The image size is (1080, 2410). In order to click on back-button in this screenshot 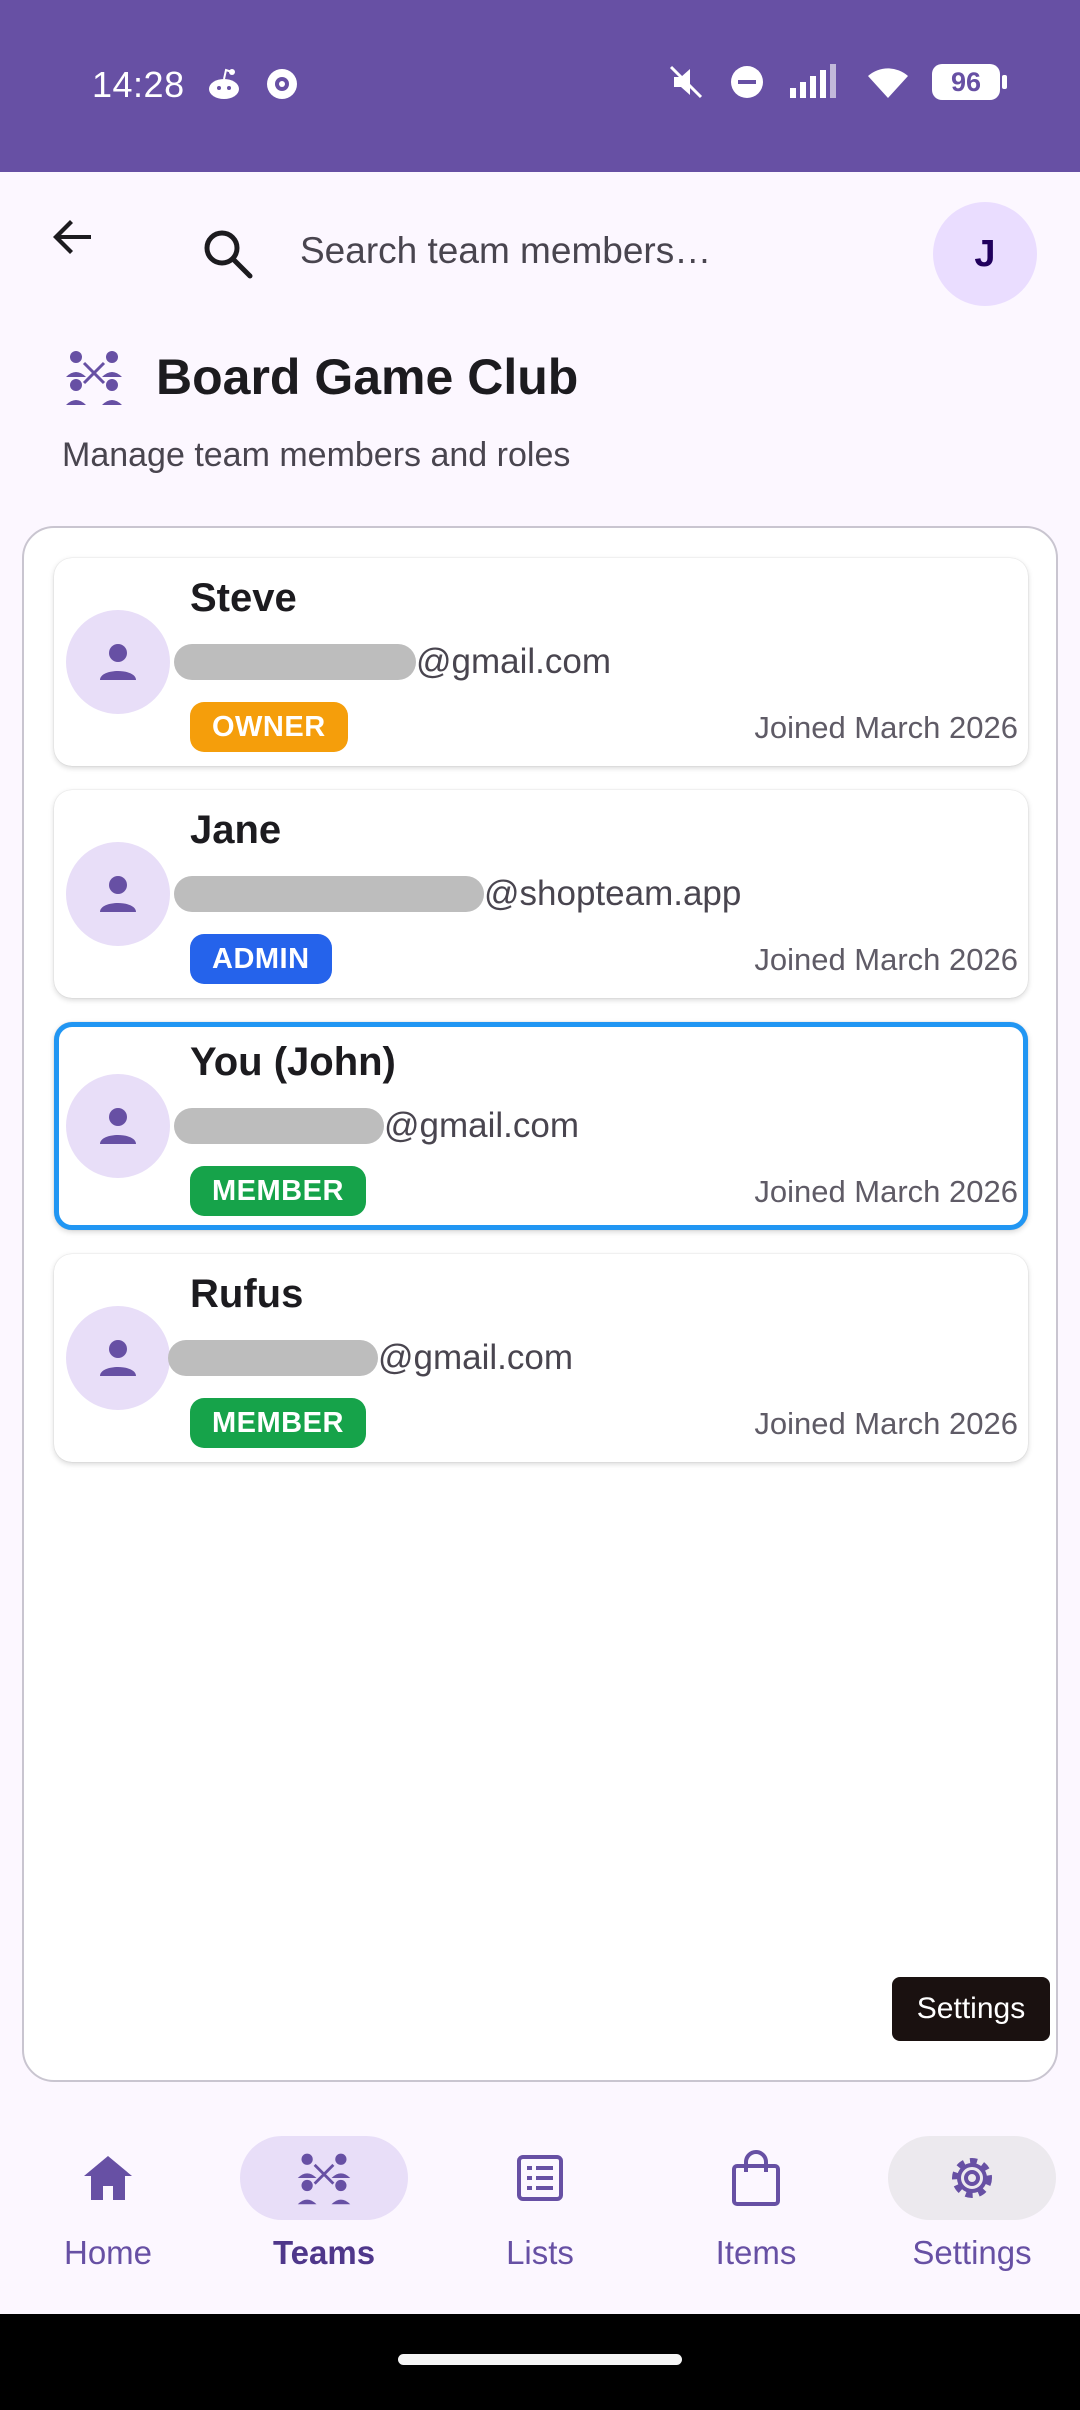, I will do `click(73, 237)`.